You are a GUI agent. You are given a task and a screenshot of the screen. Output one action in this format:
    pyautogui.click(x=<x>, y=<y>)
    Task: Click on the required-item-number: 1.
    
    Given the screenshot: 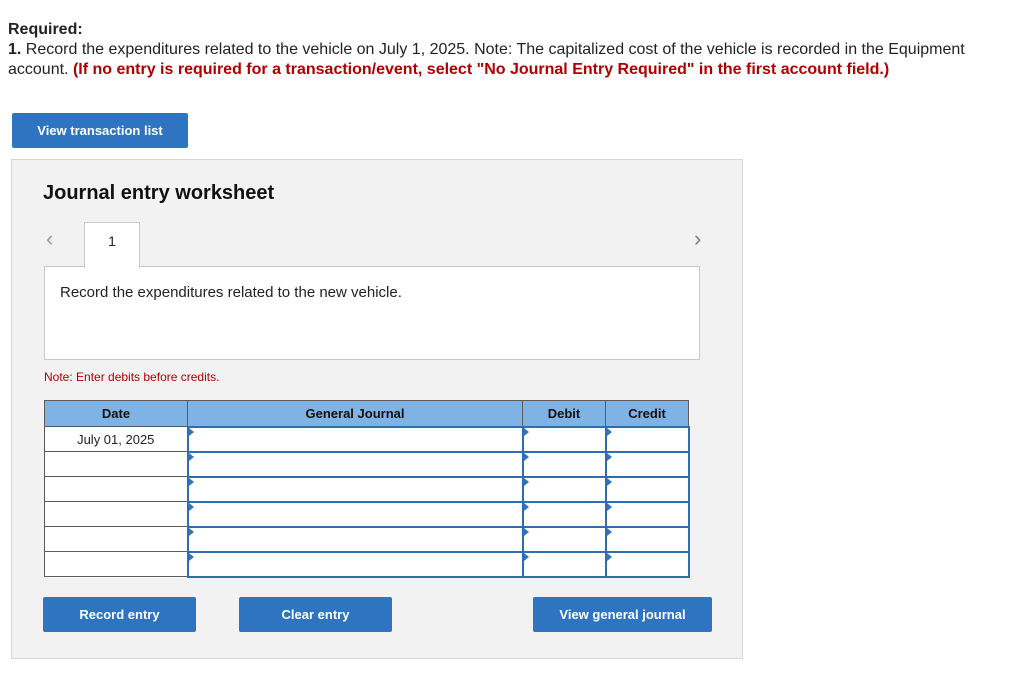 What is the action you would take?
    pyautogui.click(x=15, y=49)
    